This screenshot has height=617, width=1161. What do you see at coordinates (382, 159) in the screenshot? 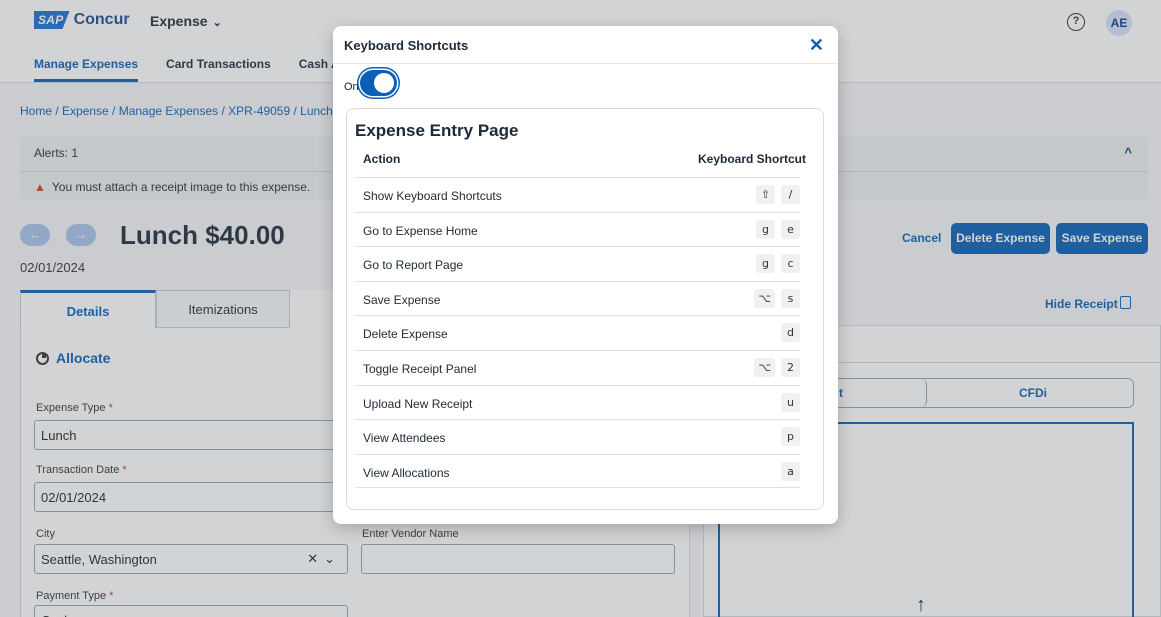
I see `column-header-action: Action` at bounding box center [382, 159].